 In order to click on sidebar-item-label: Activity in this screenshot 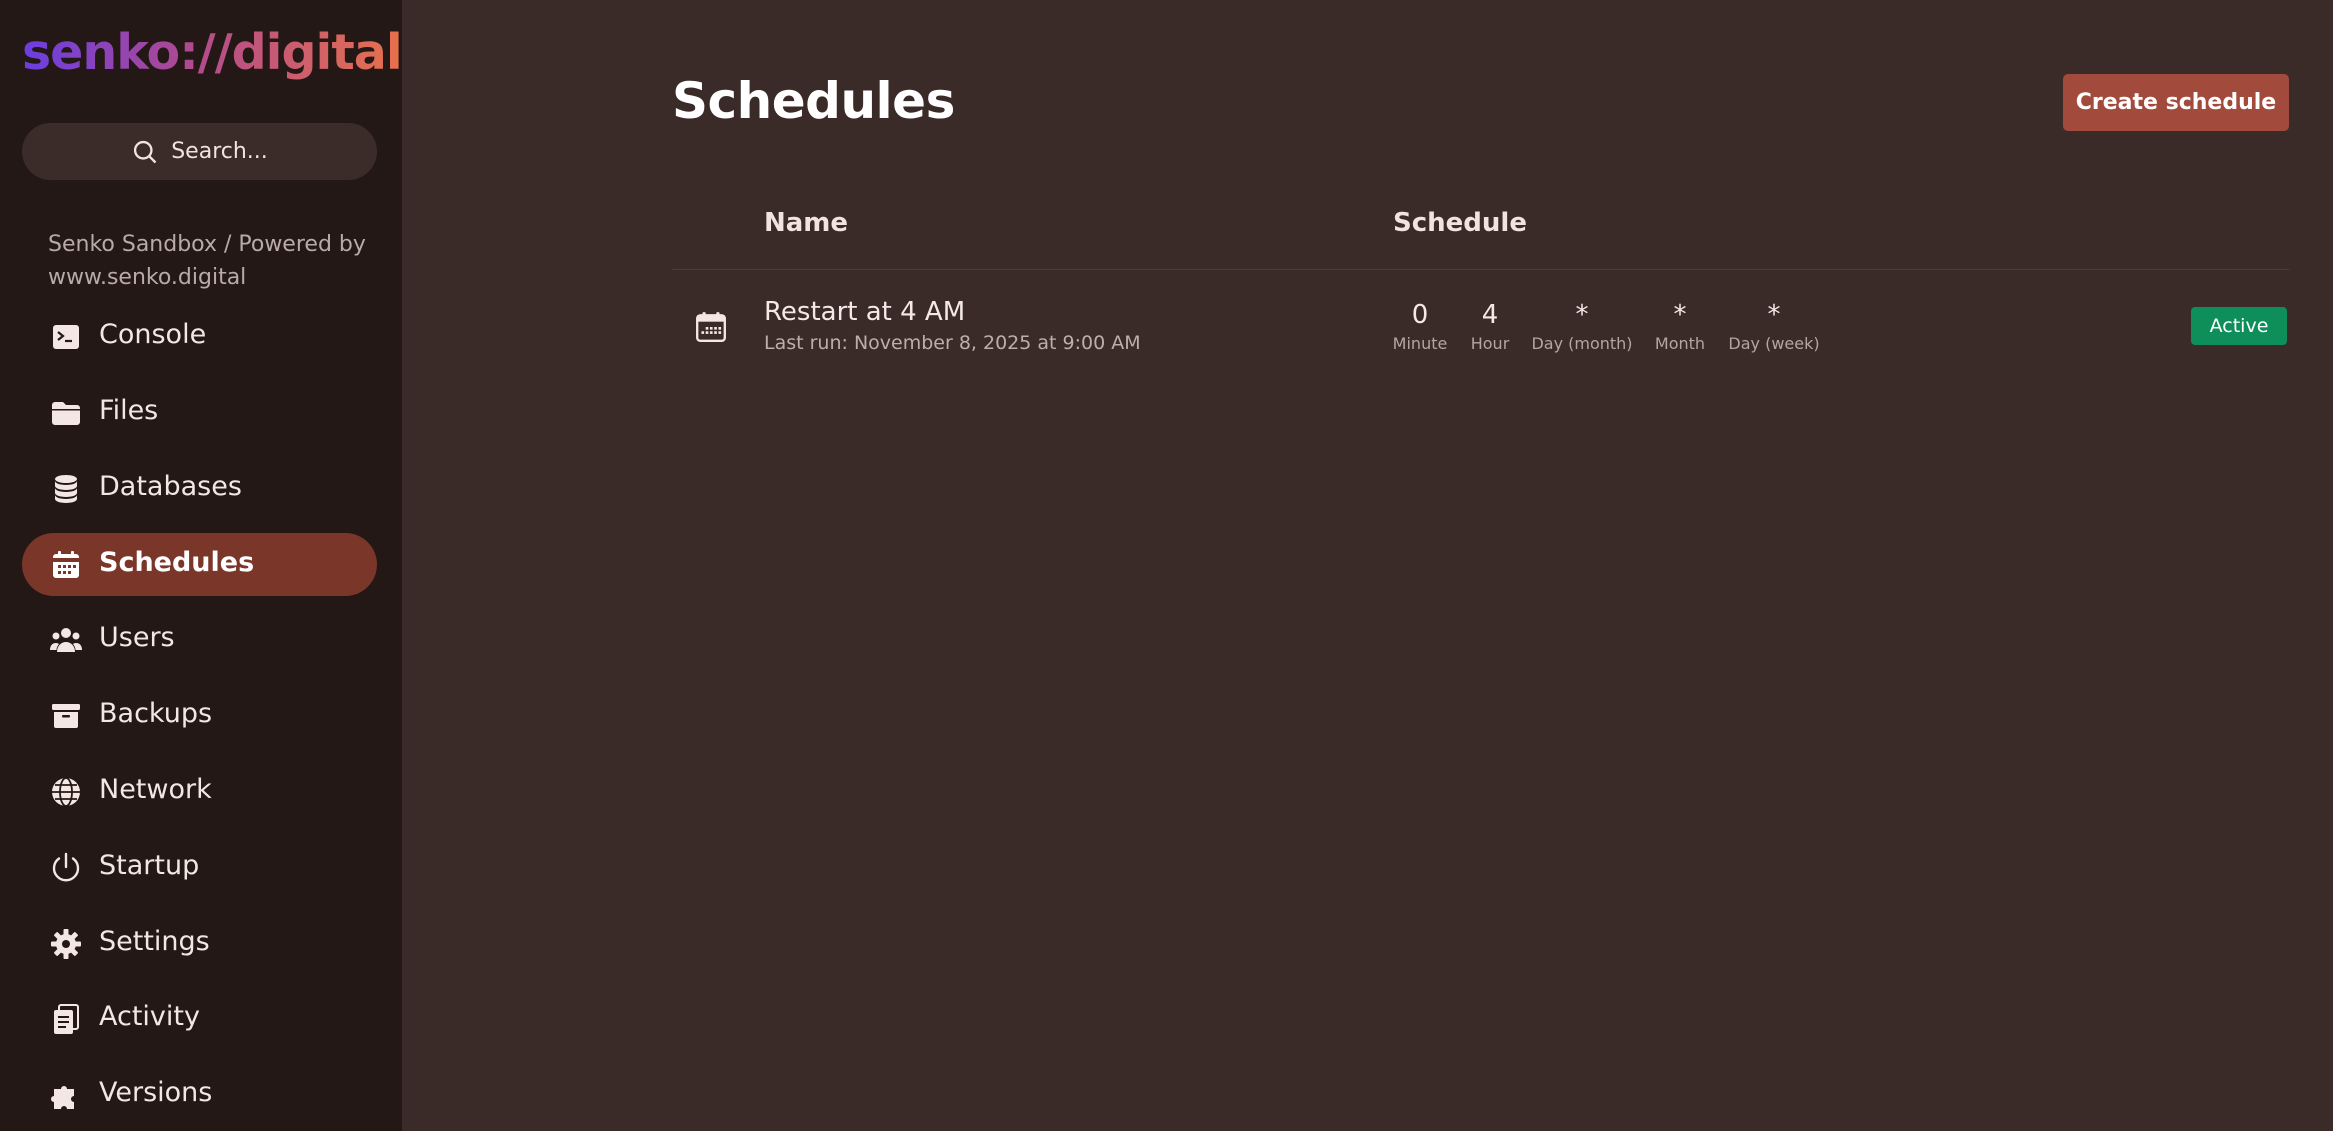, I will do `click(149, 1016)`.